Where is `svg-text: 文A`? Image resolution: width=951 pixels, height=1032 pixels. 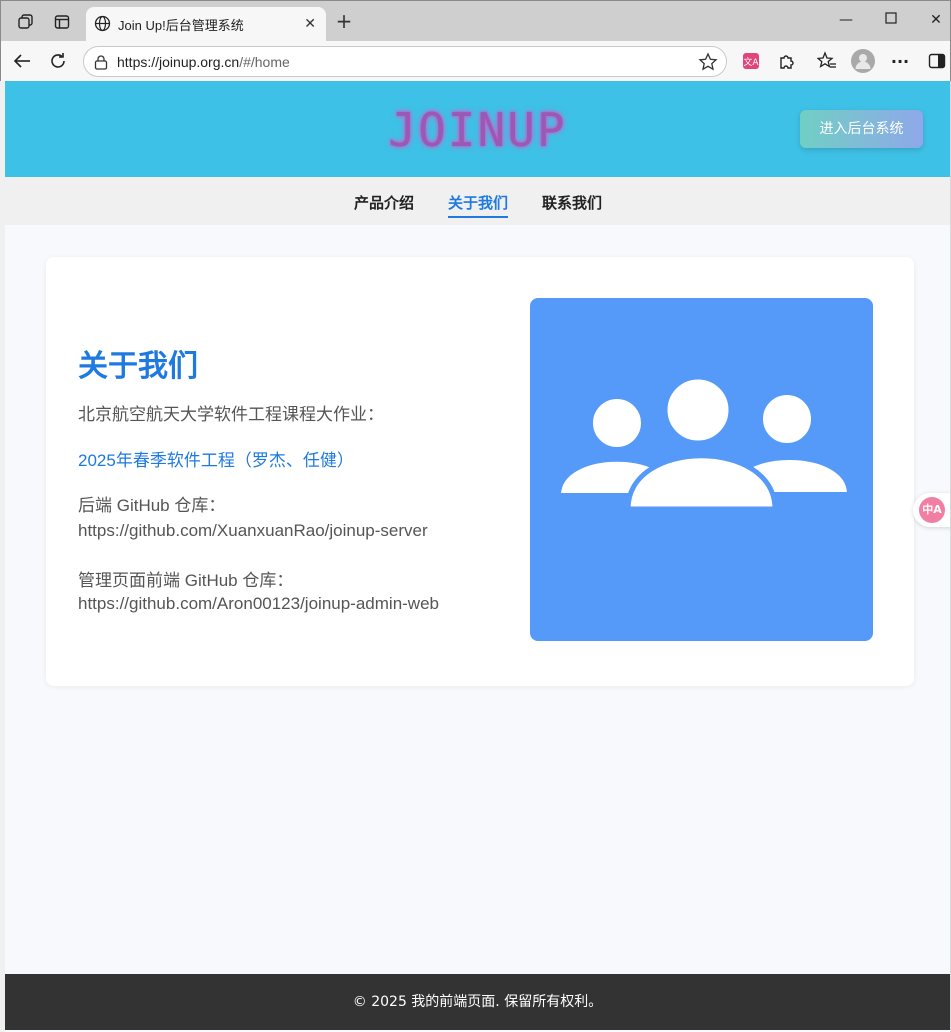
svg-text: 文A is located at coordinates (751, 62).